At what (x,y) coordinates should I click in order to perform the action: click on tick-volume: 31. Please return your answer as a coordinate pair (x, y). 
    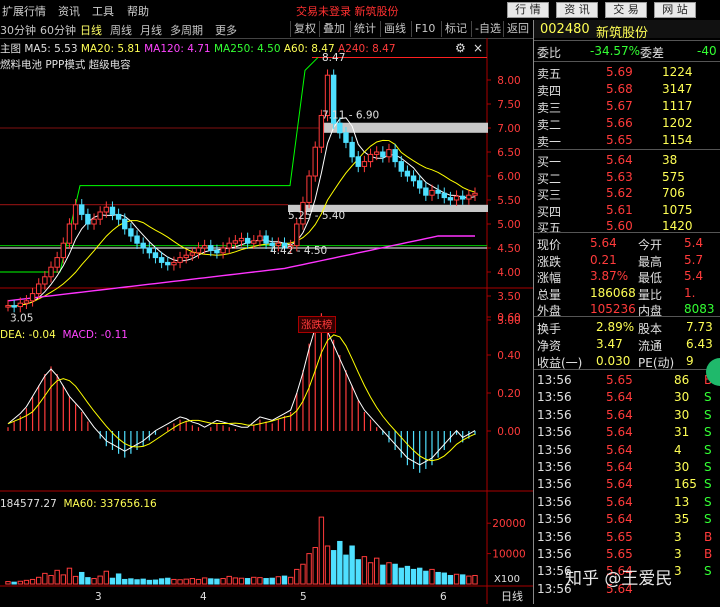
    Looking at the image, I should click on (682, 432).